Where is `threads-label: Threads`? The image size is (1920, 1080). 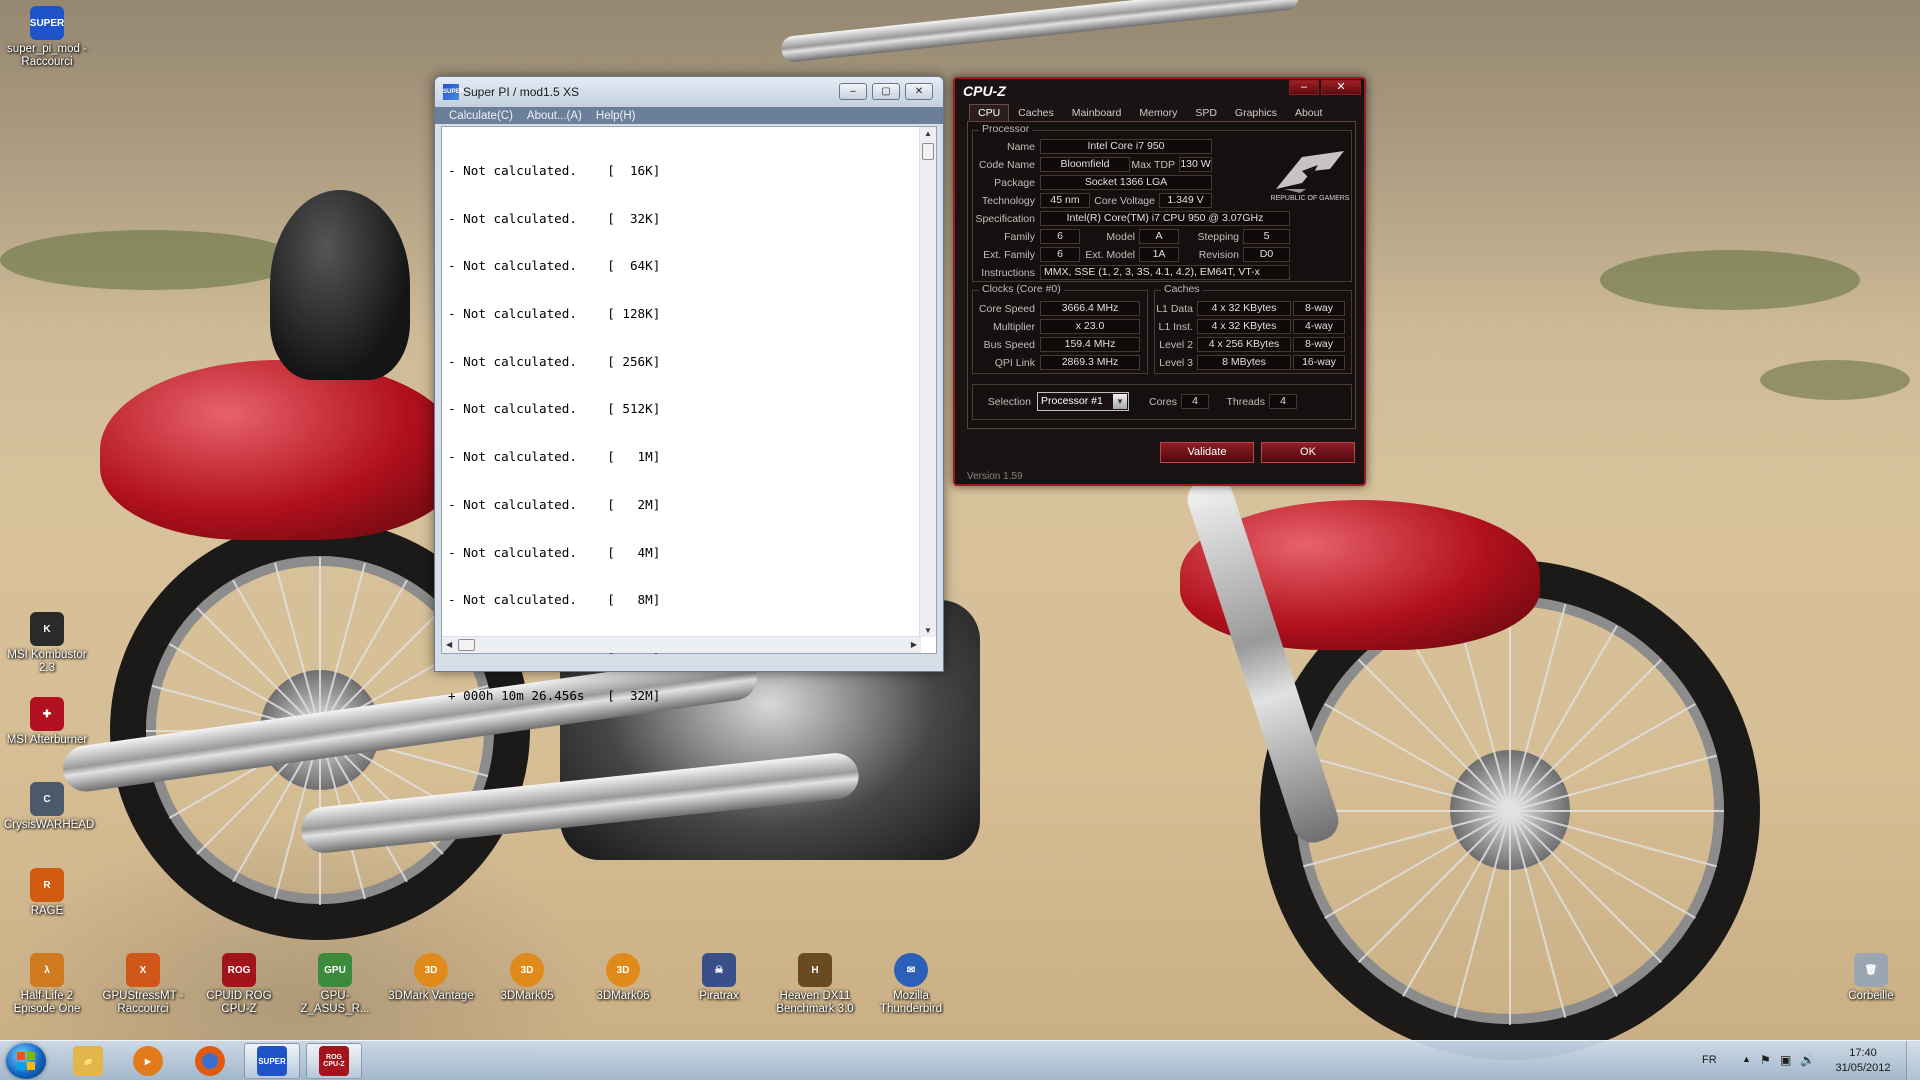
threads-label: Threads is located at coordinates (1245, 402).